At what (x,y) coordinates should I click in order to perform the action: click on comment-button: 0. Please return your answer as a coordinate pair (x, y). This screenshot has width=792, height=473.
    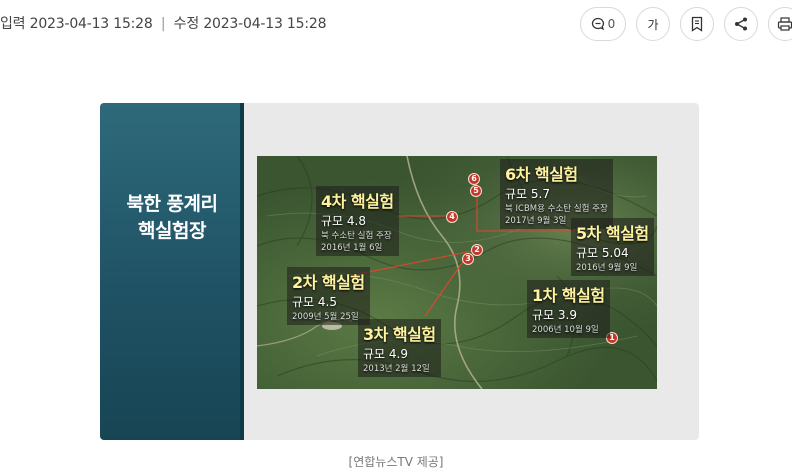
    Looking at the image, I should click on (603, 24).